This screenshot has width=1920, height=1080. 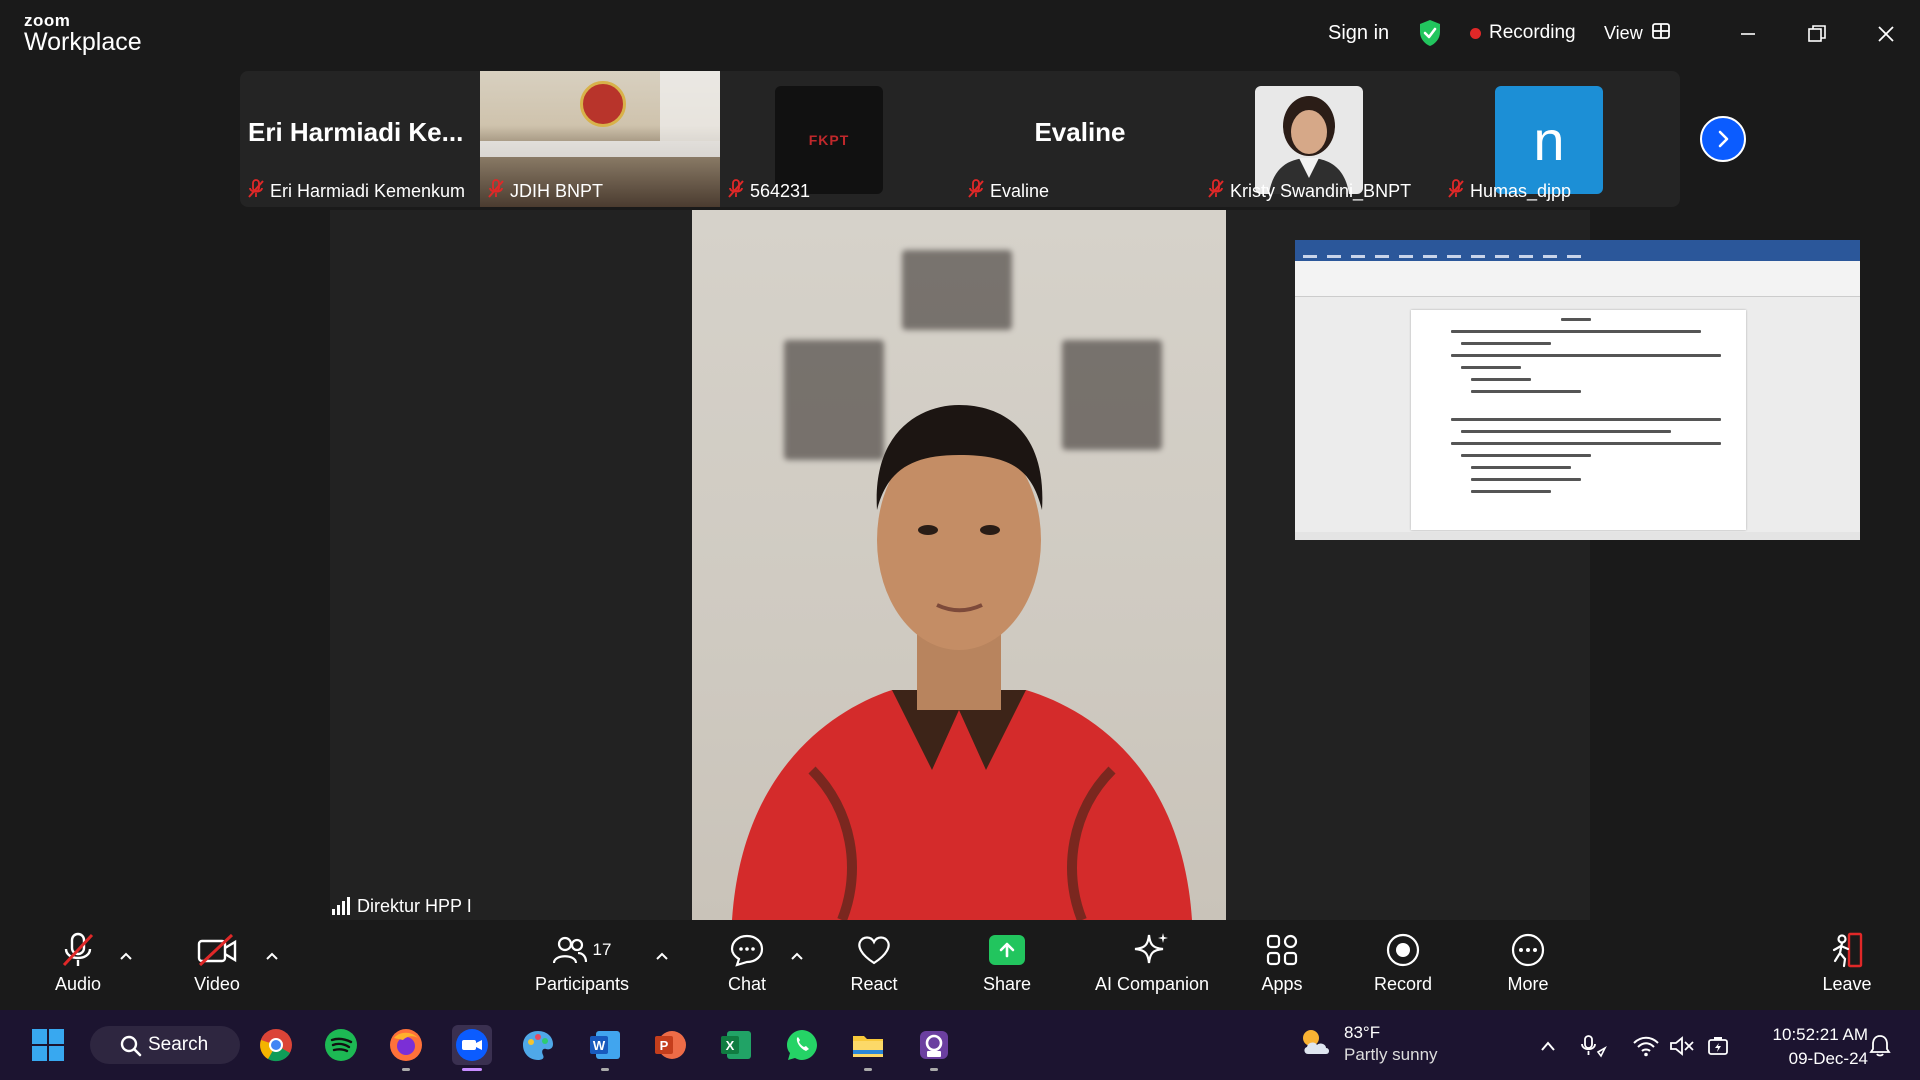 I want to click on search-label: Search, so click(x=178, y=1044).